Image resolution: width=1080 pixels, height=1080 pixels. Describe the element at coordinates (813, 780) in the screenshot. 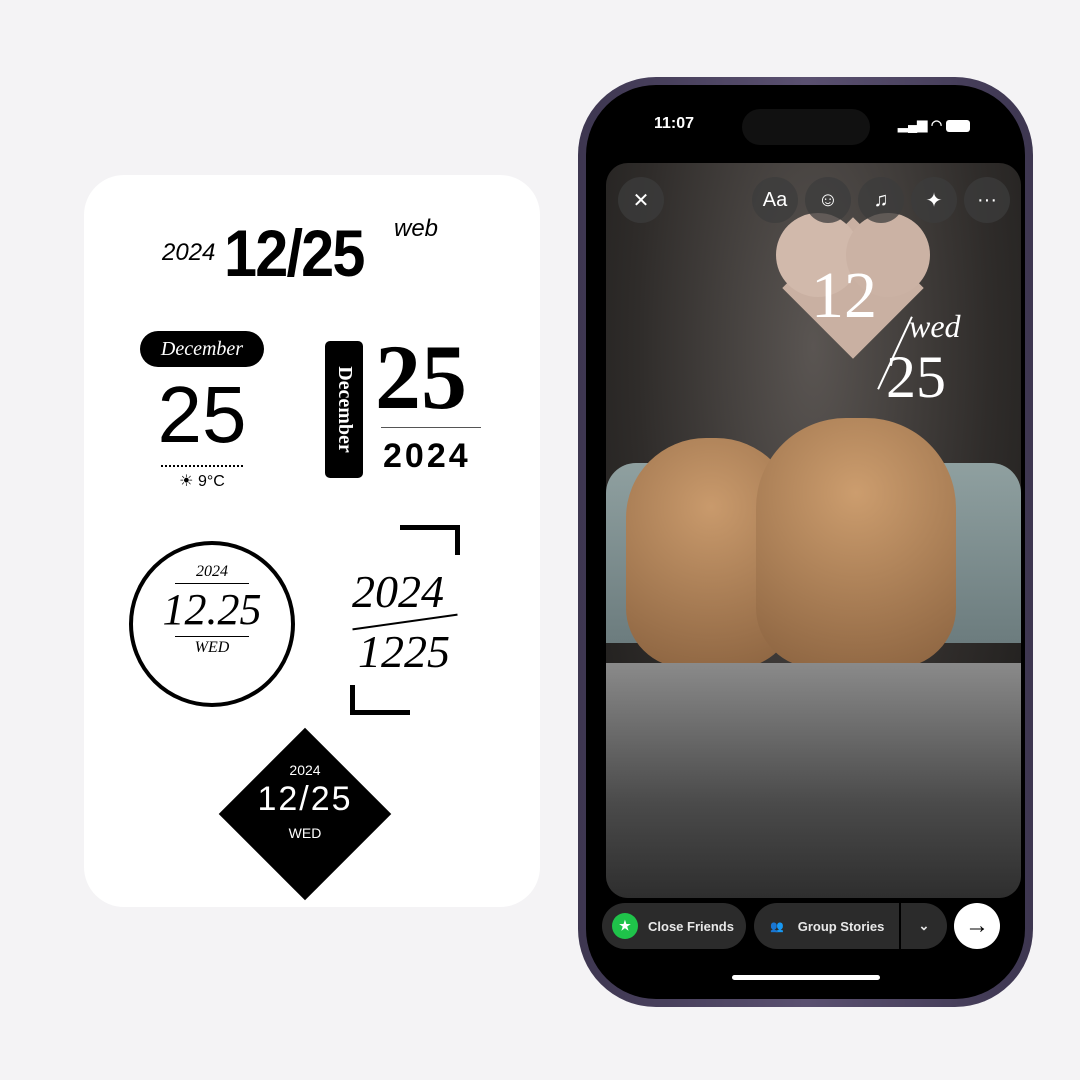

I see `blanket` at that location.